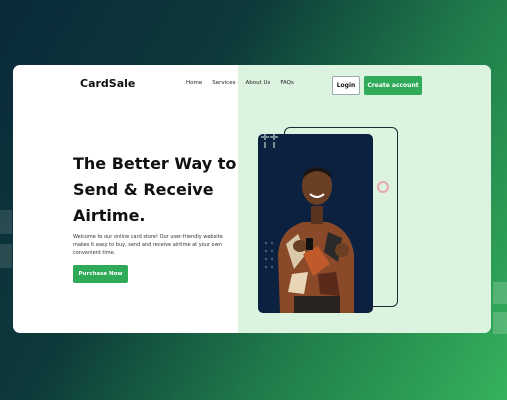 The image size is (507, 400). Describe the element at coordinates (269, 255) in the screenshot. I see `dot-grid-icon` at that location.